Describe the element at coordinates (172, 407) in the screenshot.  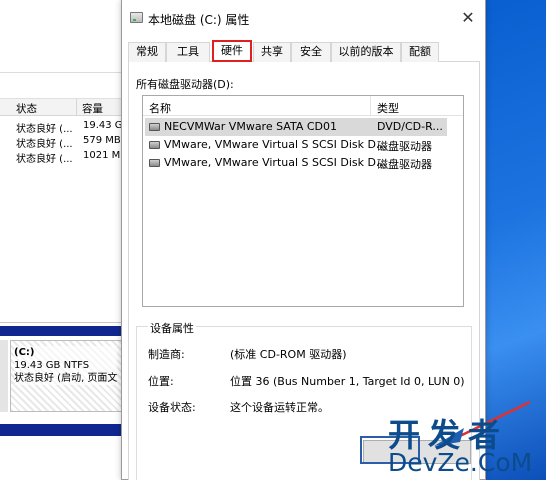
I see `device-status-label: 设备状态:` at that location.